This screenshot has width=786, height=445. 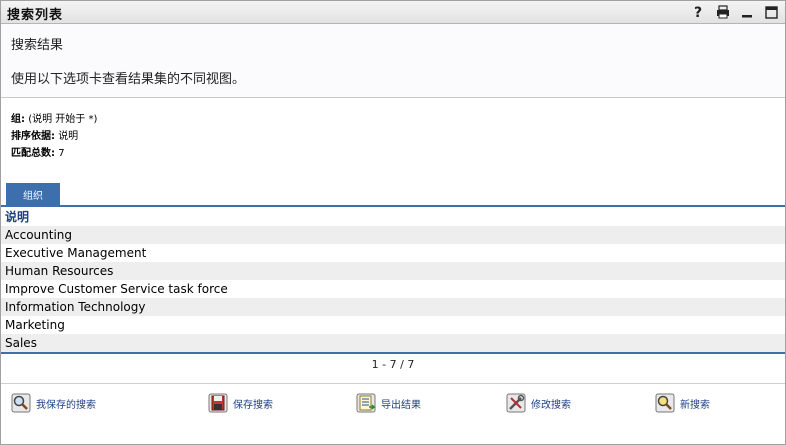 I want to click on new-search-button: 新搜索, so click(x=682, y=403).